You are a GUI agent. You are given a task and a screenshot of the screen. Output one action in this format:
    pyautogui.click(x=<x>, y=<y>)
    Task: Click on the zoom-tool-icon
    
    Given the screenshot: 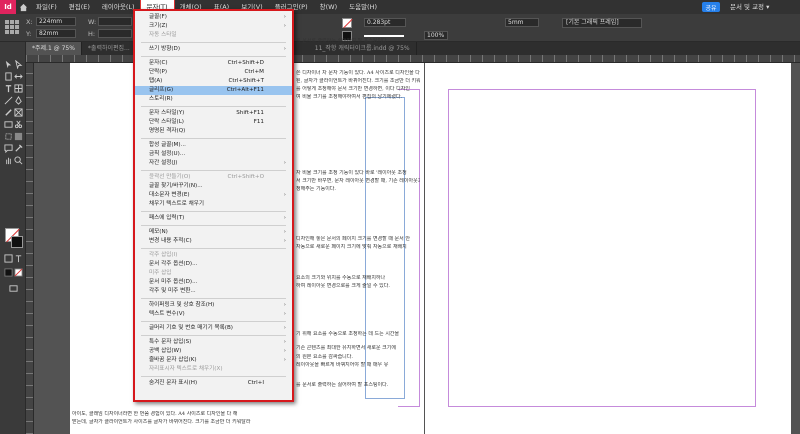 What is the action you would take?
    pyautogui.click(x=18, y=160)
    